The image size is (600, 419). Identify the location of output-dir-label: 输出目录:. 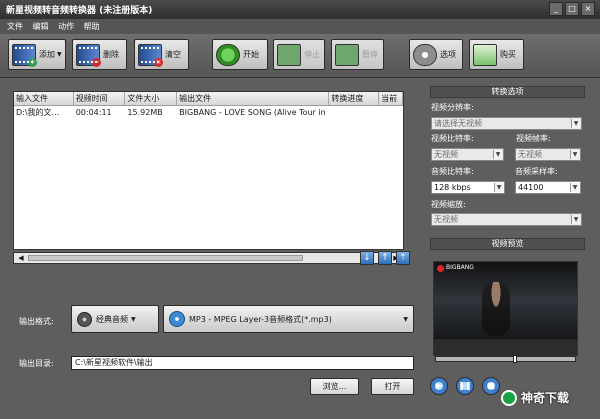
(36, 363).